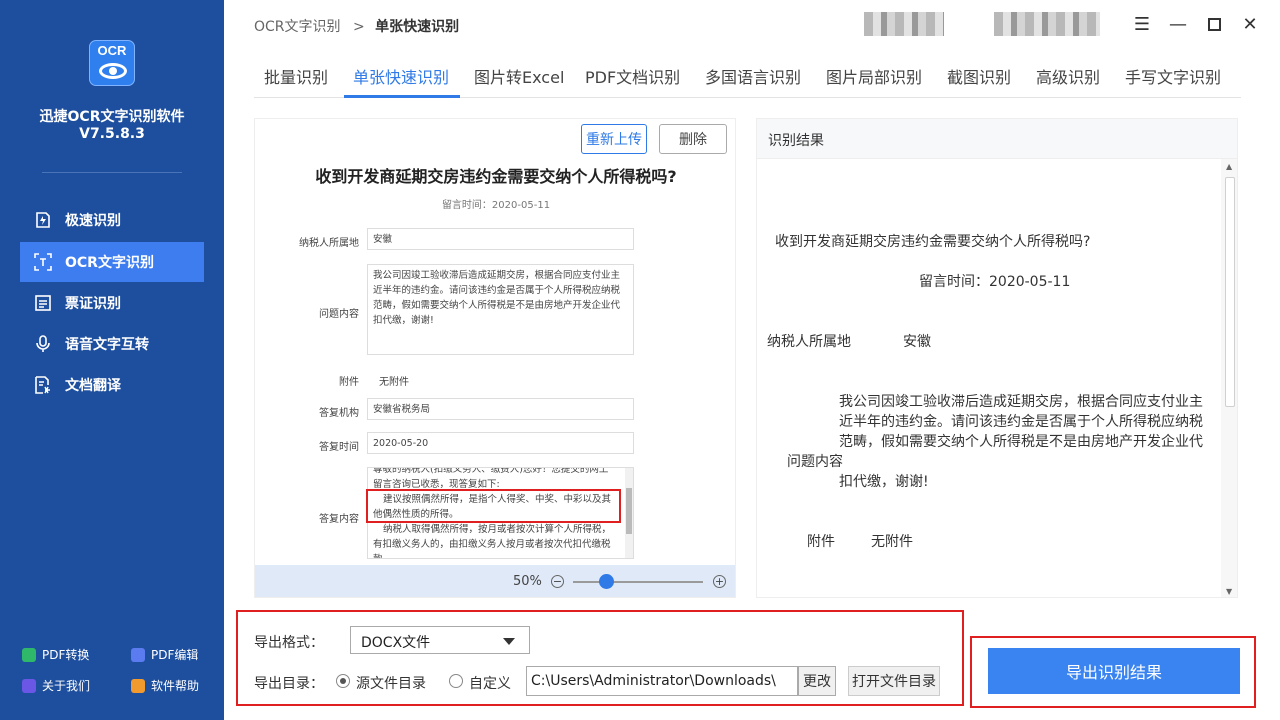 The height and width of the screenshot is (720, 1280). What do you see at coordinates (43, 303) in the screenshot?
I see `ticket-icon` at bounding box center [43, 303].